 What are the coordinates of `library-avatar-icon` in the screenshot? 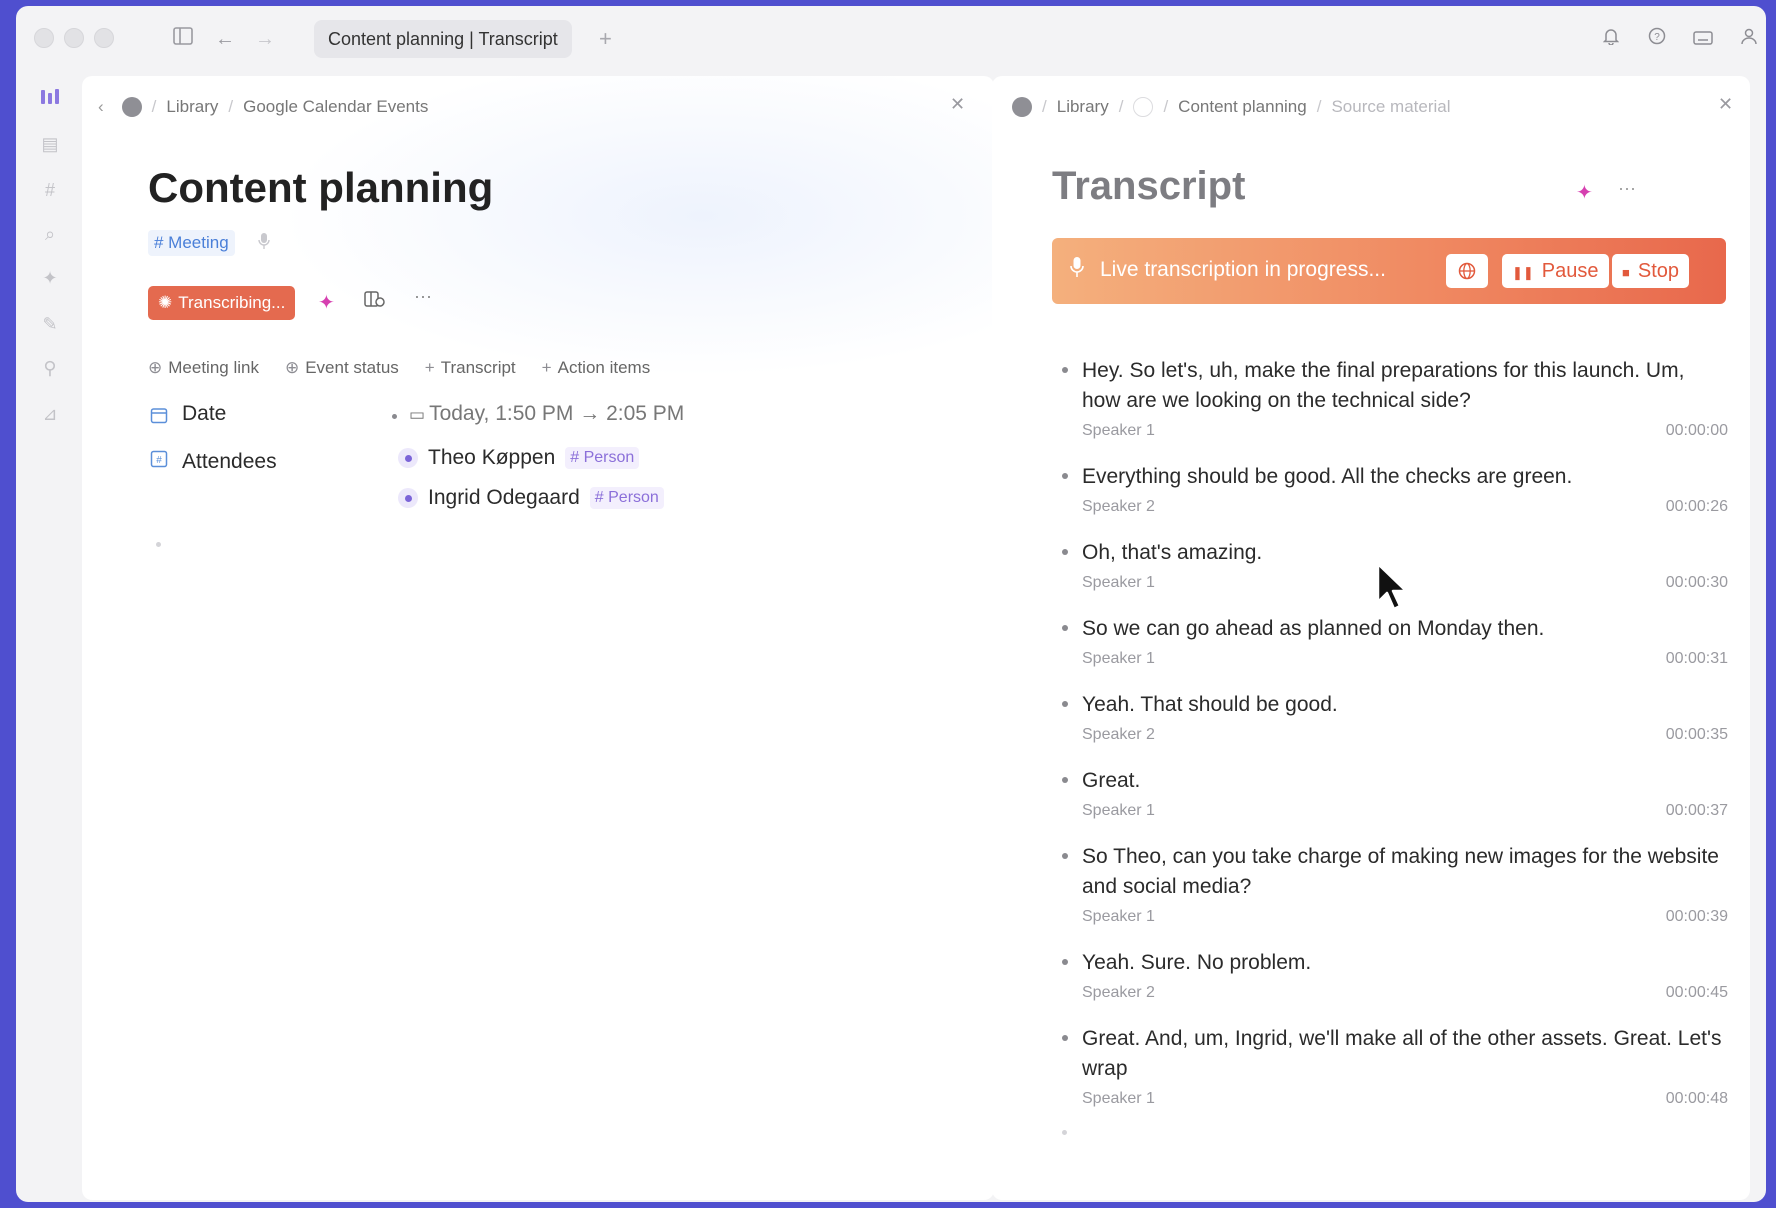 It's located at (1022, 107).